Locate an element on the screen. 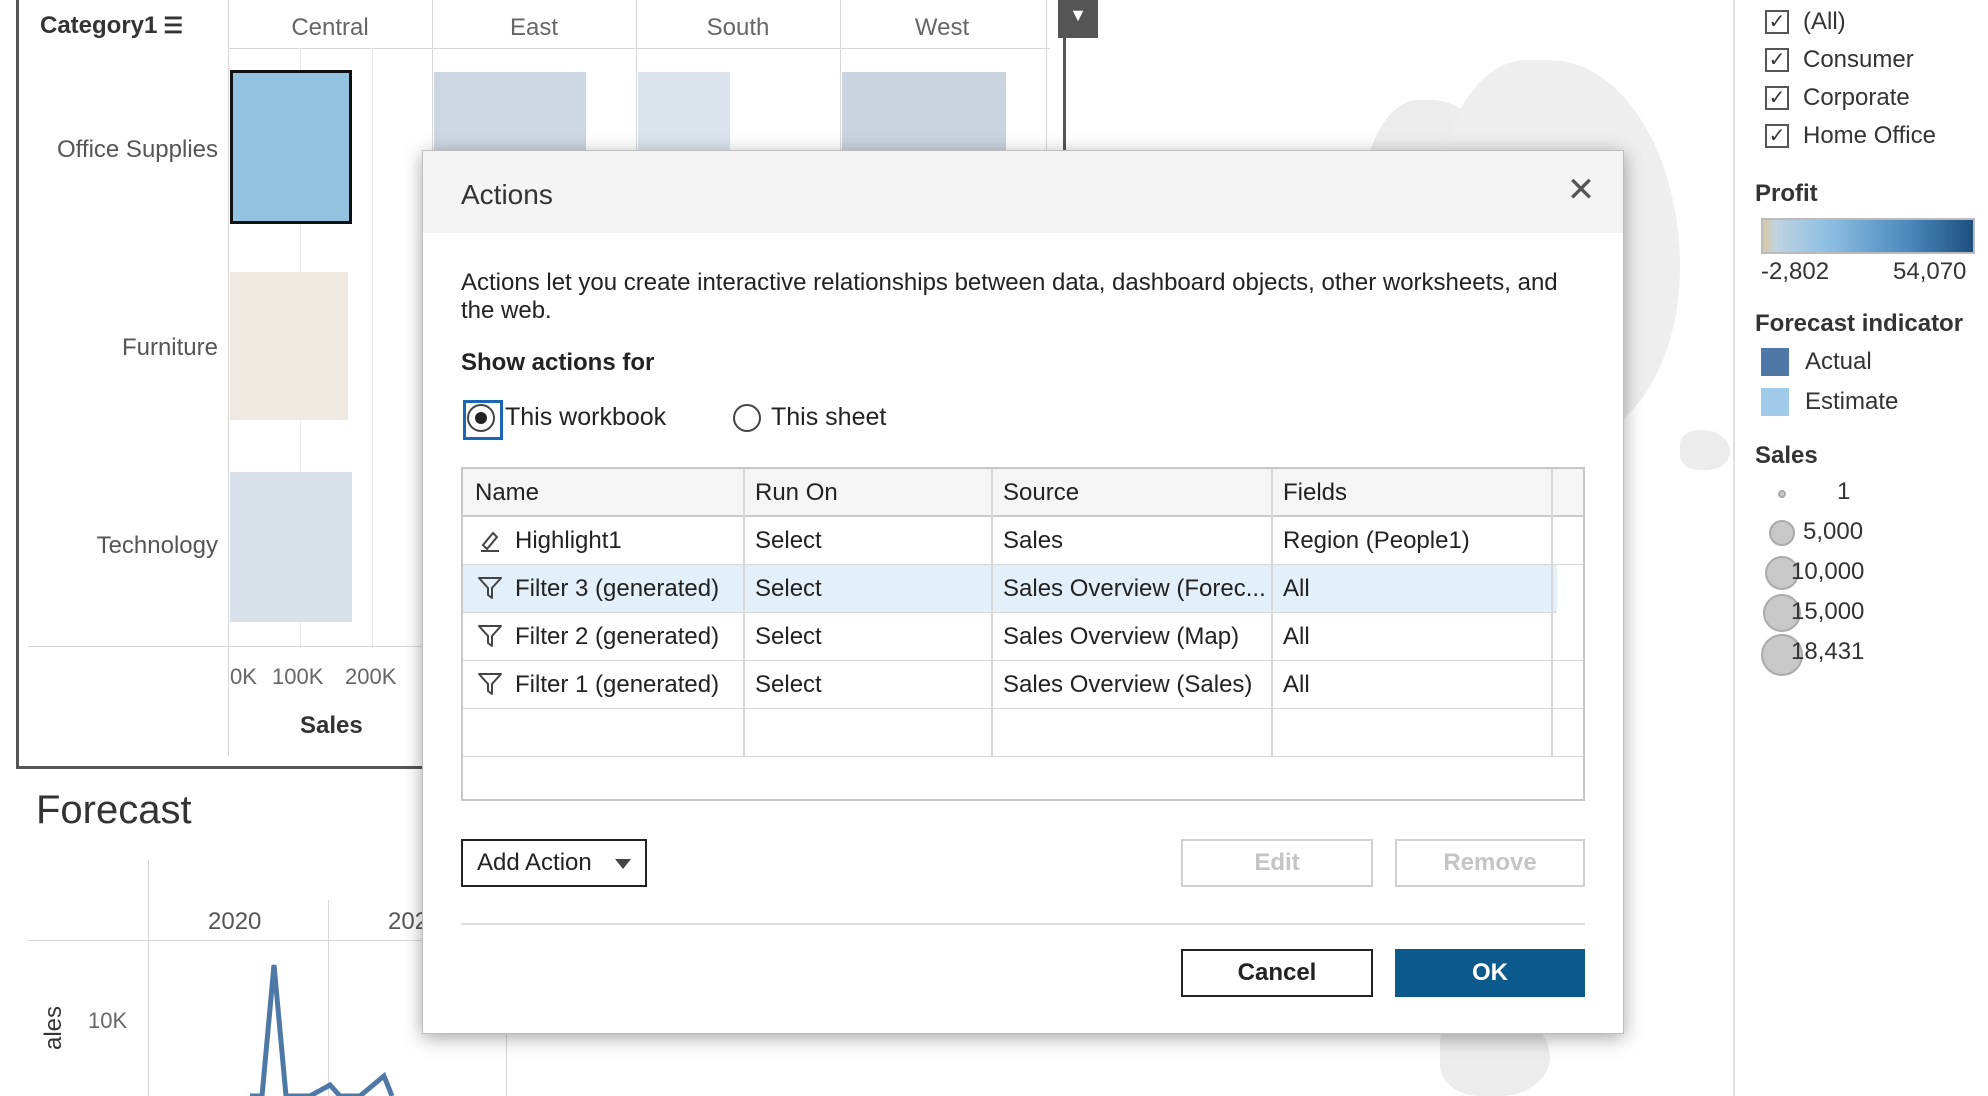 This screenshot has height=1096, width=1988. color-swatch is located at coordinates (1775, 362).